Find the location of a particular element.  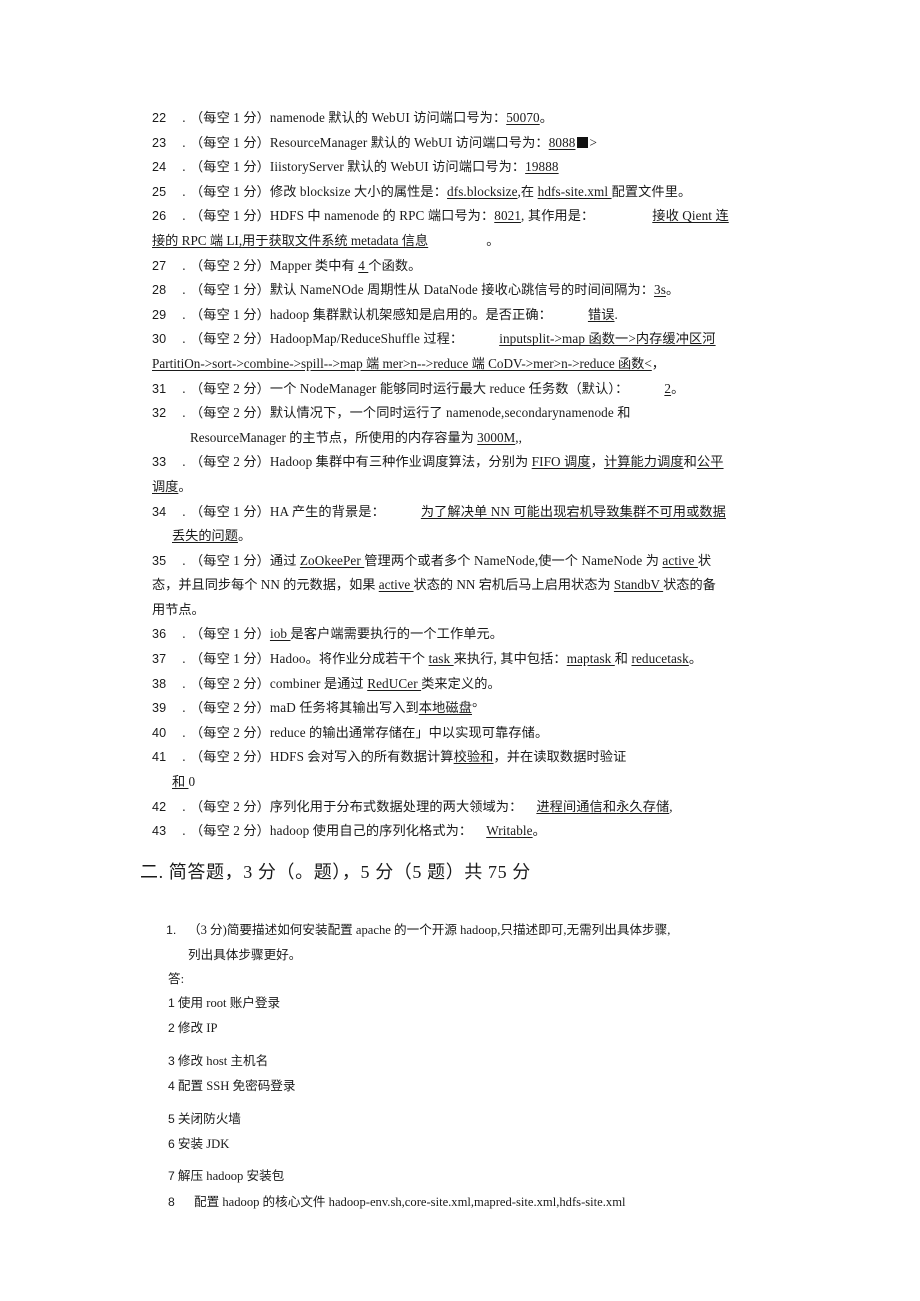

blank-question-item: 36. （每空 1 分）iob 是客户端需要执行的一个工作单元。 is located at coordinates (472, 634).